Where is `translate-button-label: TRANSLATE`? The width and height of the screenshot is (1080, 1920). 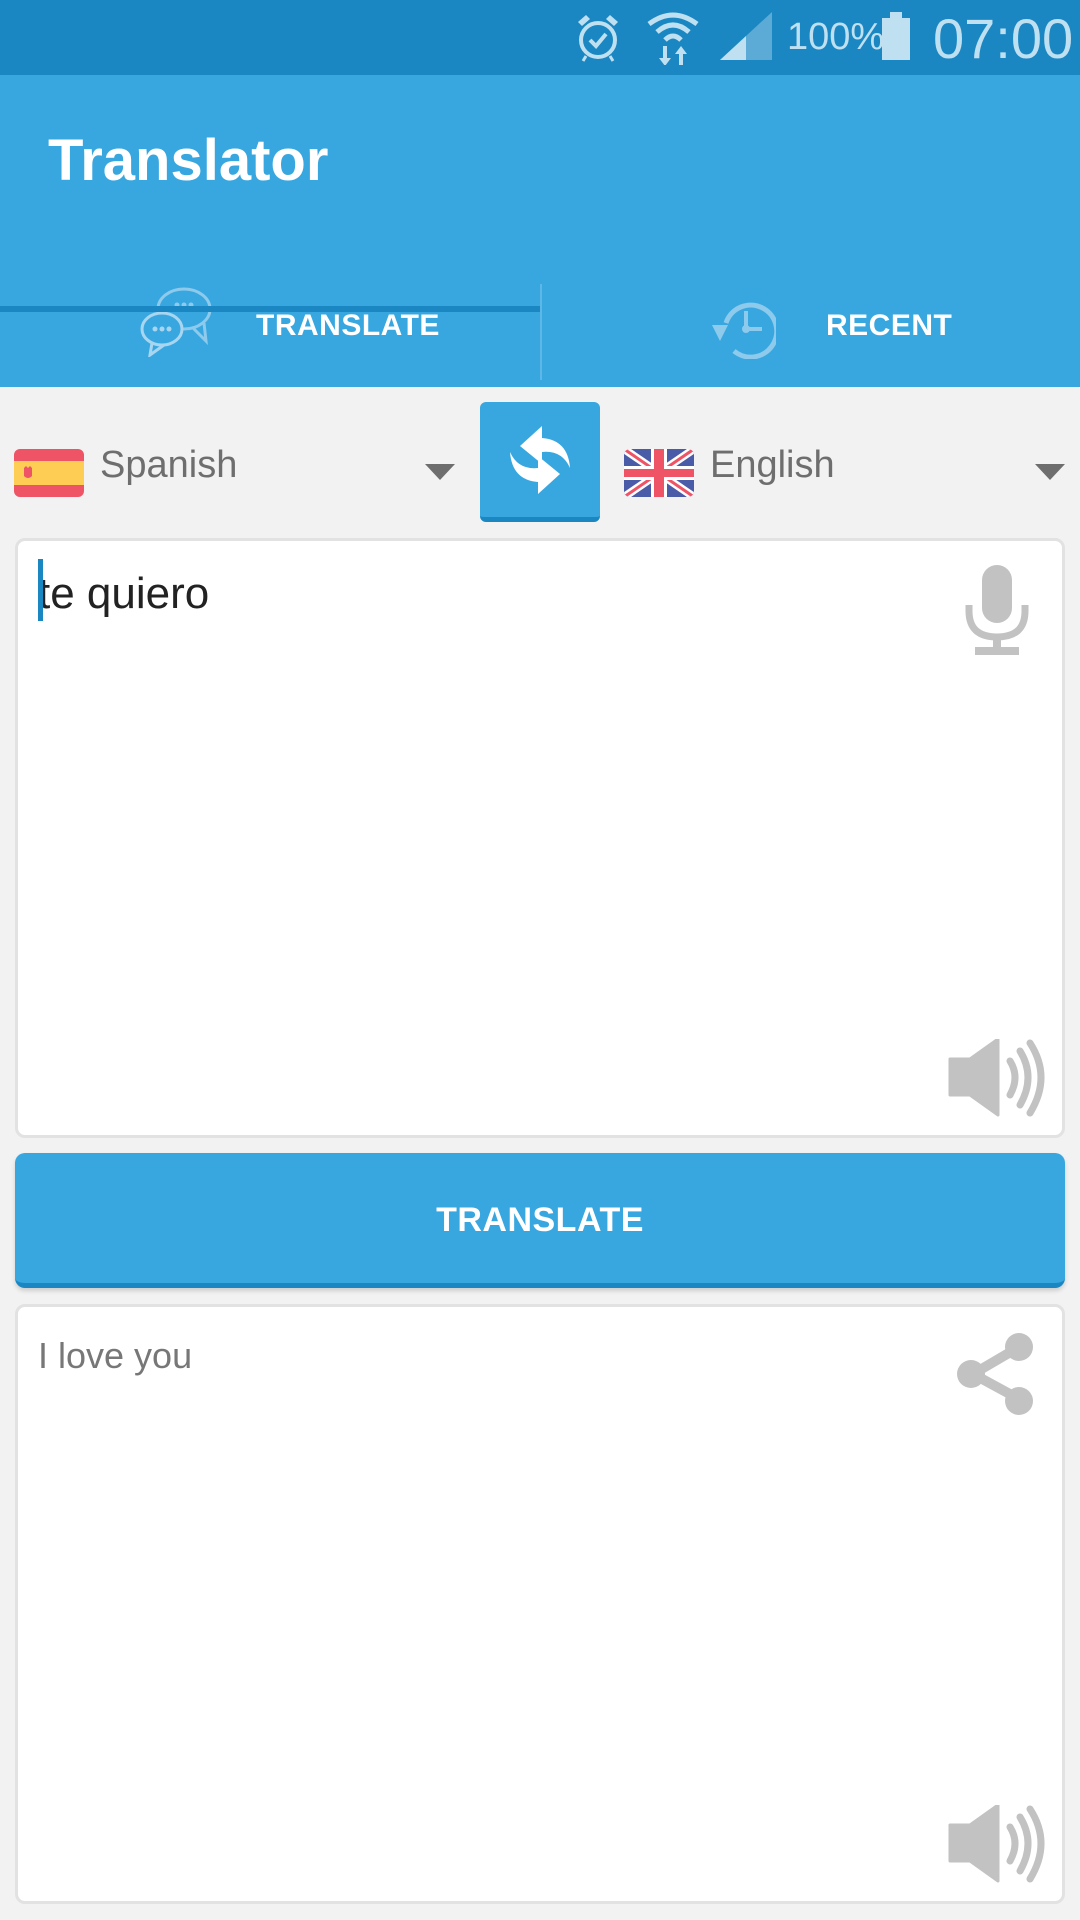
translate-button-label: TRANSLATE is located at coordinates (540, 1220).